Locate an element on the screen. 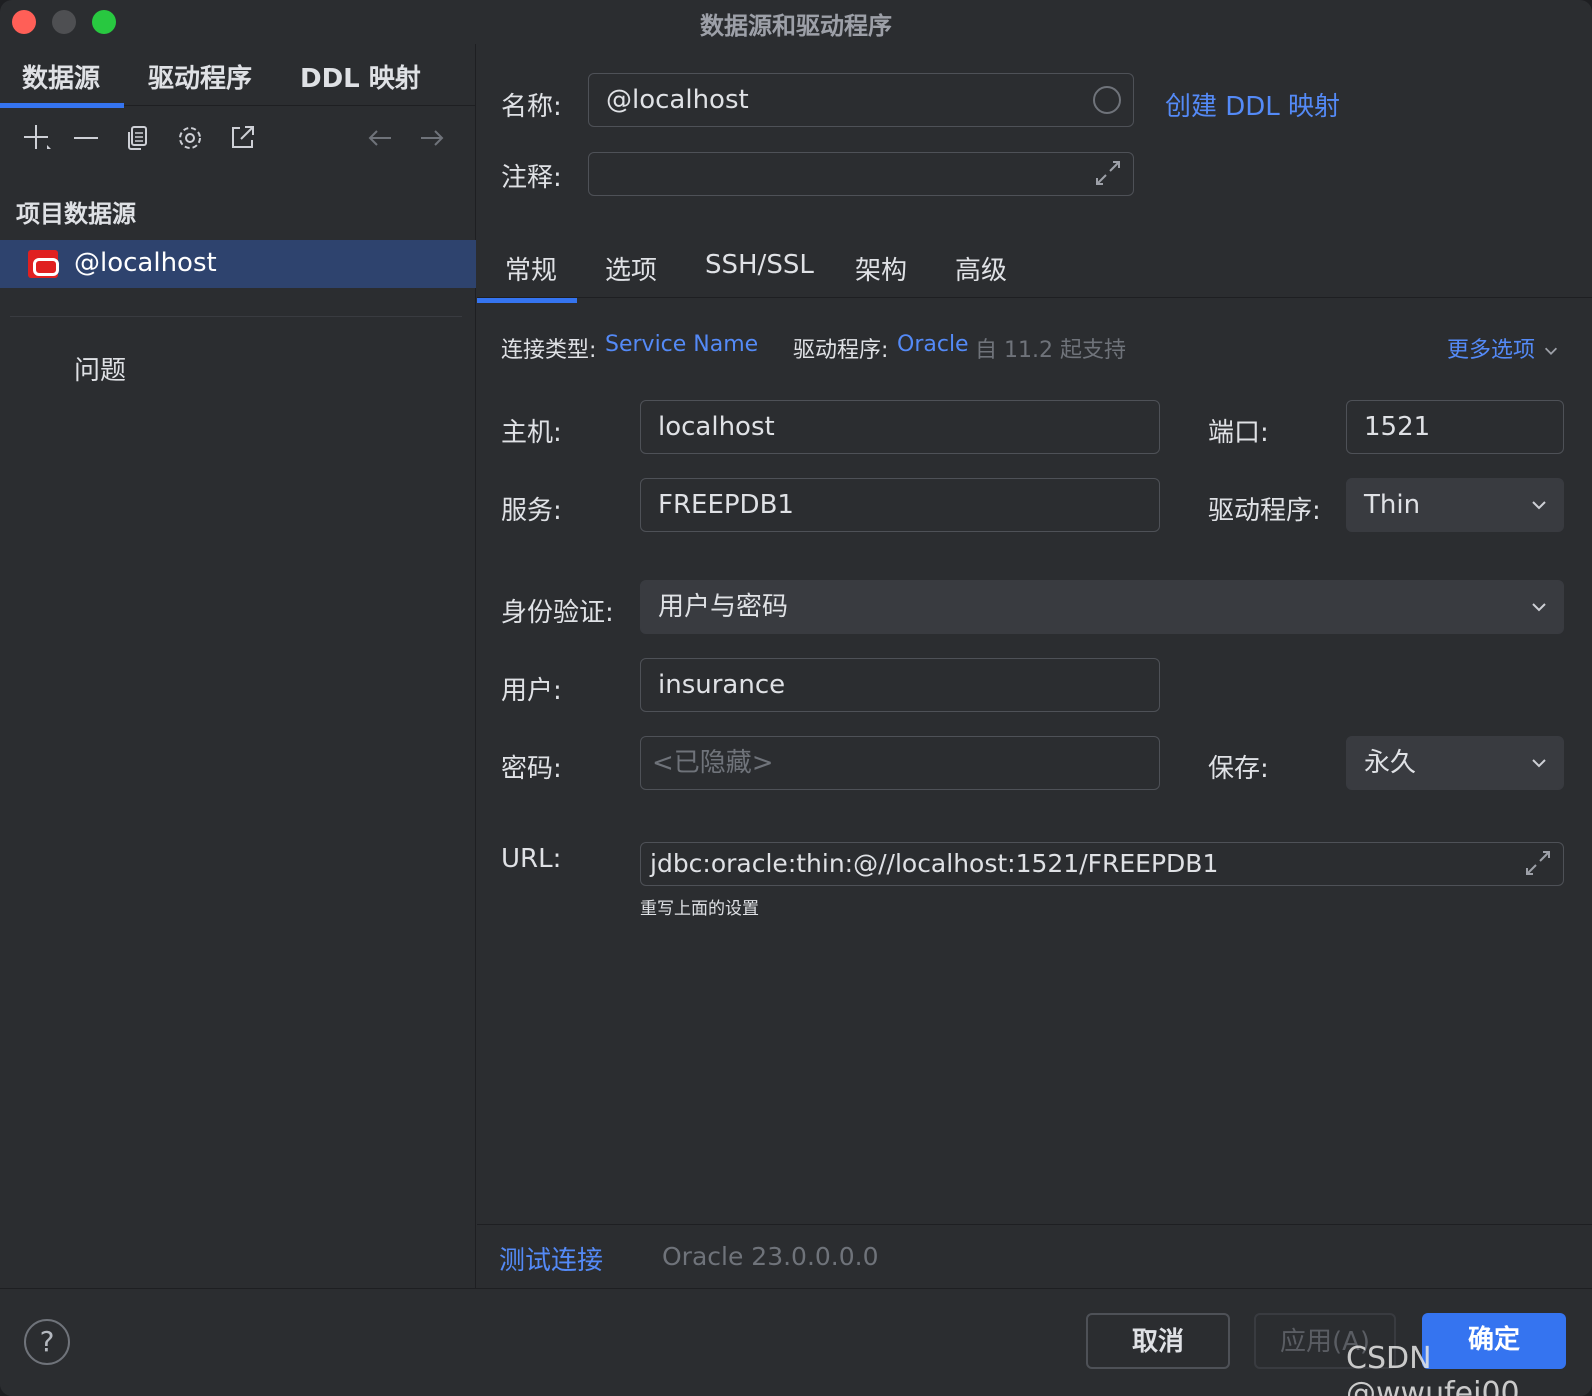 This screenshot has height=1396, width=1592. datasource-item-localhost: @localhost is located at coordinates (238, 264).